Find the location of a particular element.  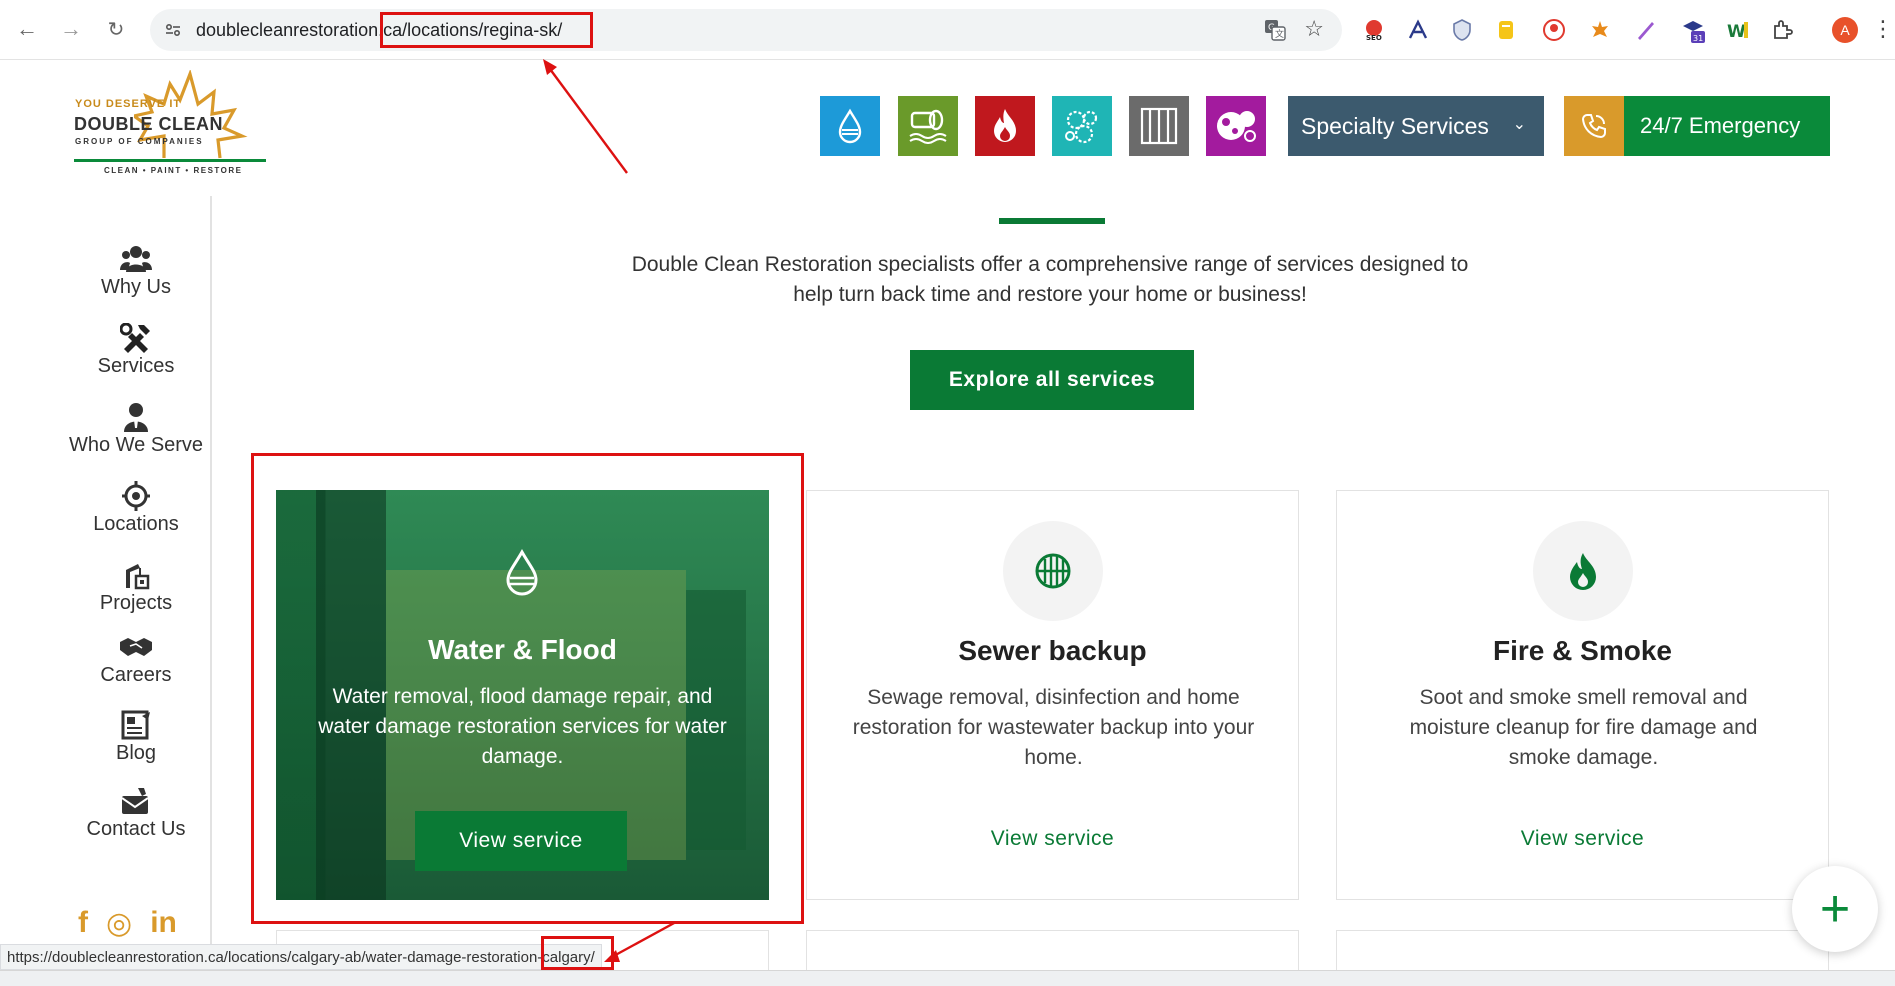

bookmark-star-icon: ☆ is located at coordinates (1314, 29).